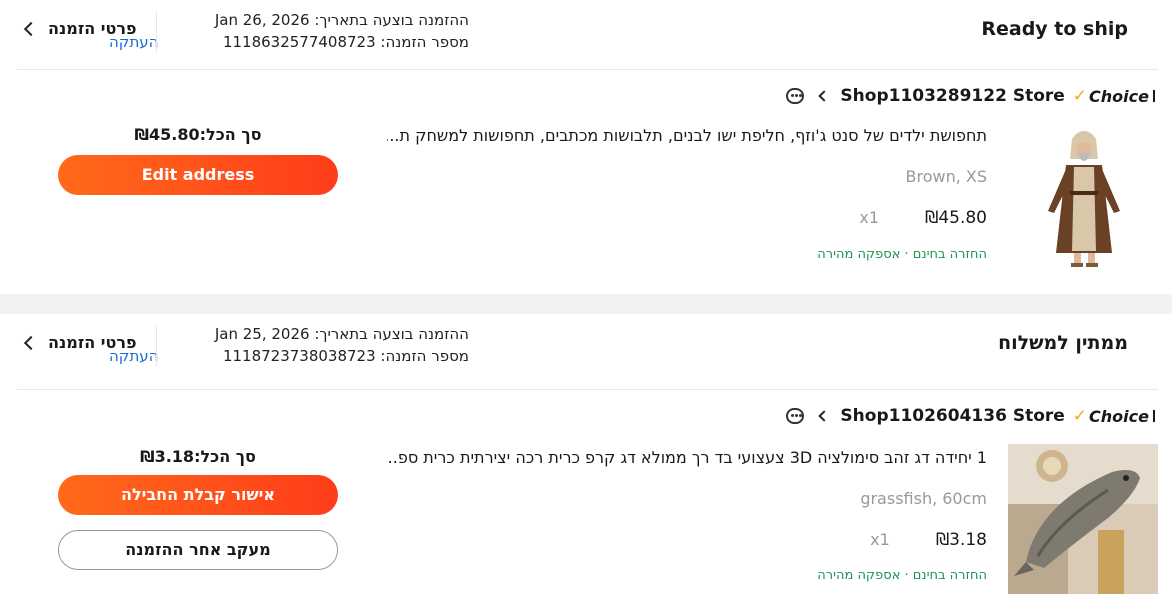 Image resolution: width=1172 pixels, height=615 pixels. What do you see at coordinates (946, 176) in the screenshot?
I see `product-variant: Brown, XS` at bounding box center [946, 176].